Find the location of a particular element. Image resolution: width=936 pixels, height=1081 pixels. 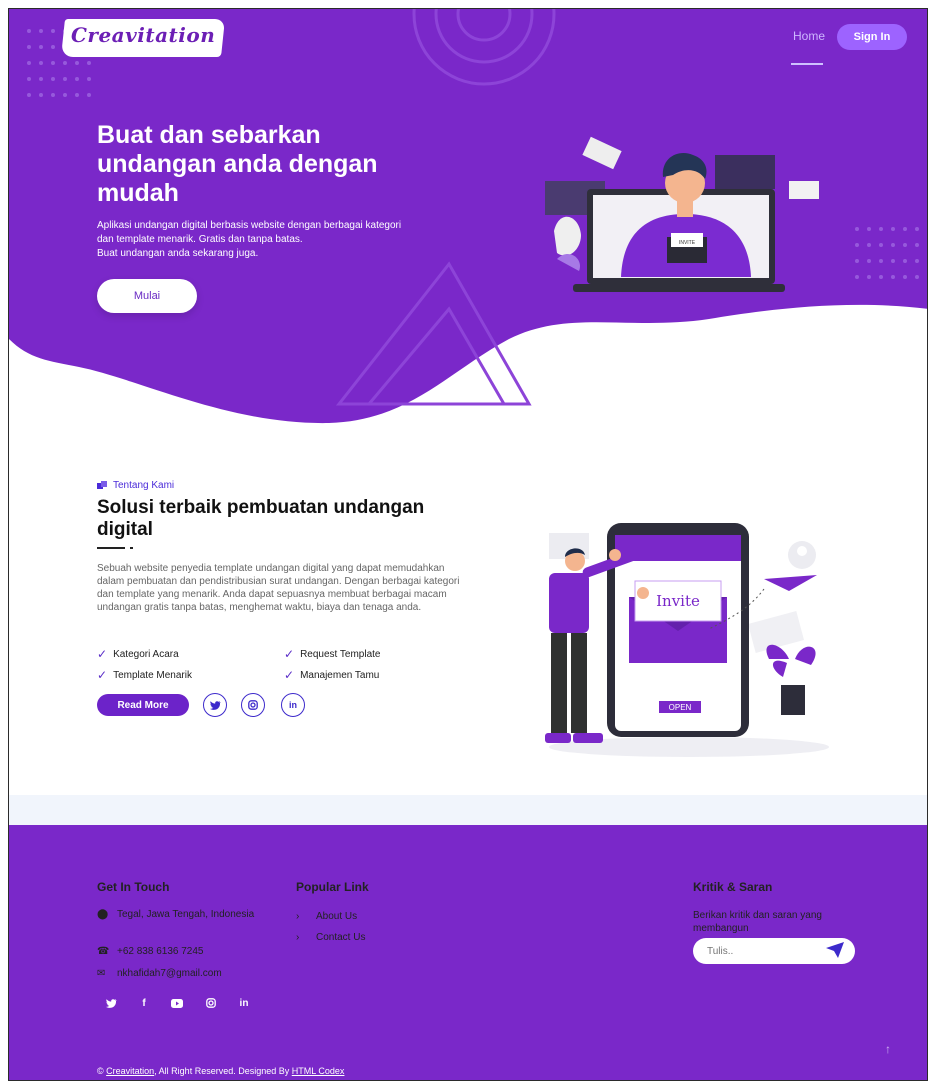

link-label: Contact Us is located at coordinates (340, 937).